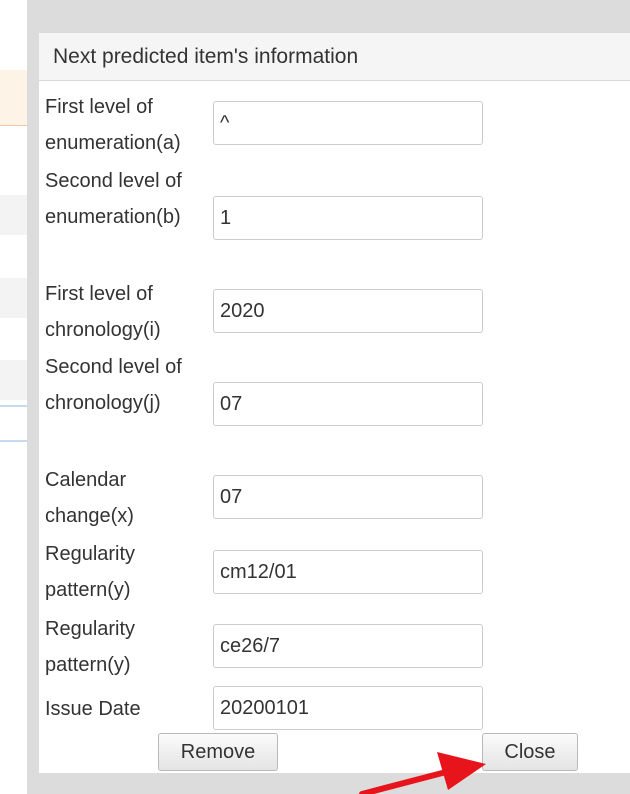 Image resolution: width=630 pixels, height=794 pixels. Describe the element at coordinates (530, 752) in the screenshot. I see `close-button: Close` at that location.